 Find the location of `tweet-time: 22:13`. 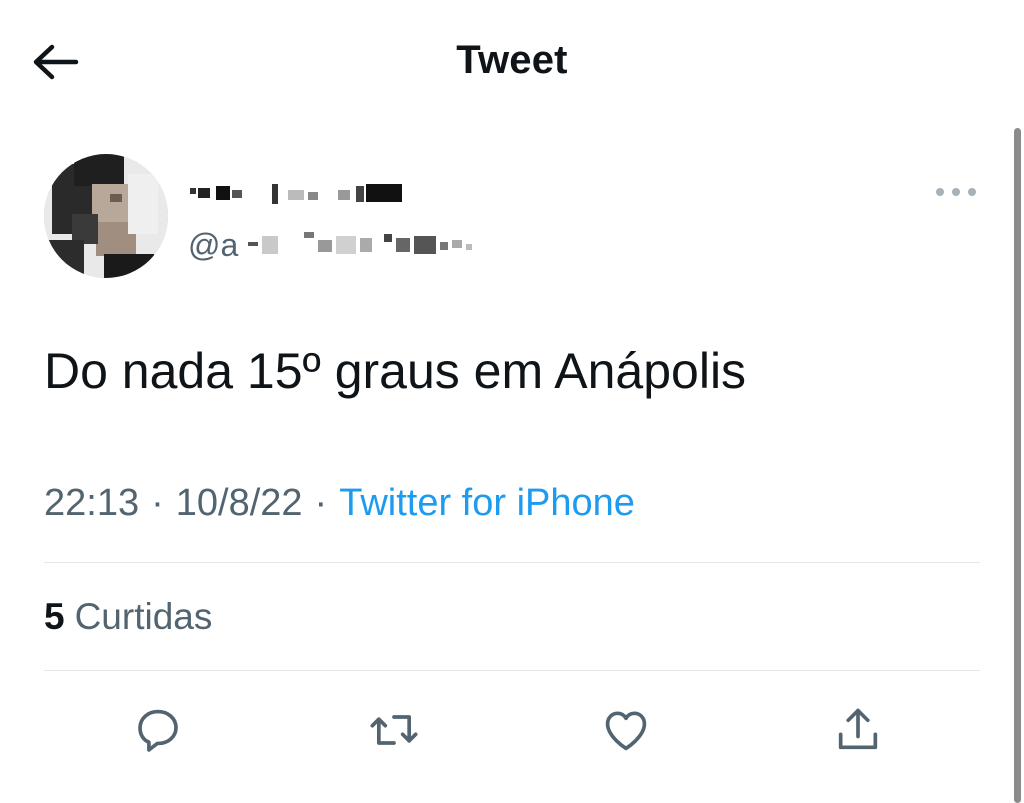

tweet-time: 22:13 is located at coordinates (92, 503).